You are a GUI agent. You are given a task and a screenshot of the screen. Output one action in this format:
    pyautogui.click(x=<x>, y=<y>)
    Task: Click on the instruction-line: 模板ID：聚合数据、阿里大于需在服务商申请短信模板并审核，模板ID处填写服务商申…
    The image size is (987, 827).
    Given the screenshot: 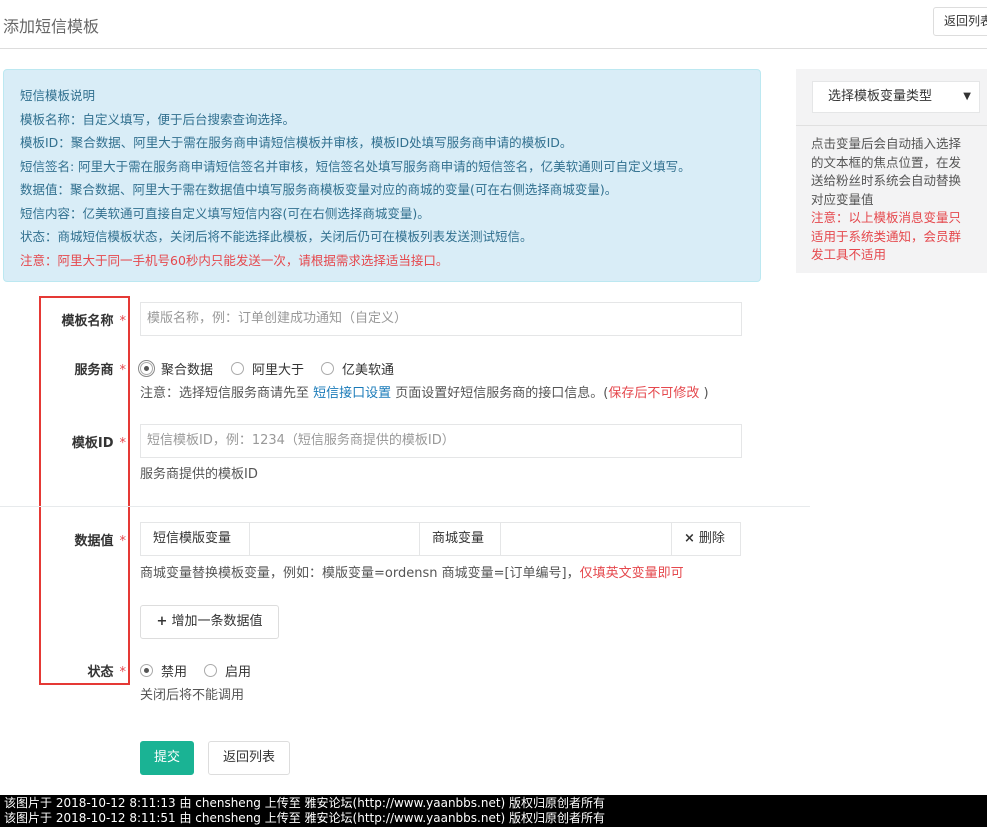 What is the action you would take?
    pyautogui.click(x=296, y=142)
    